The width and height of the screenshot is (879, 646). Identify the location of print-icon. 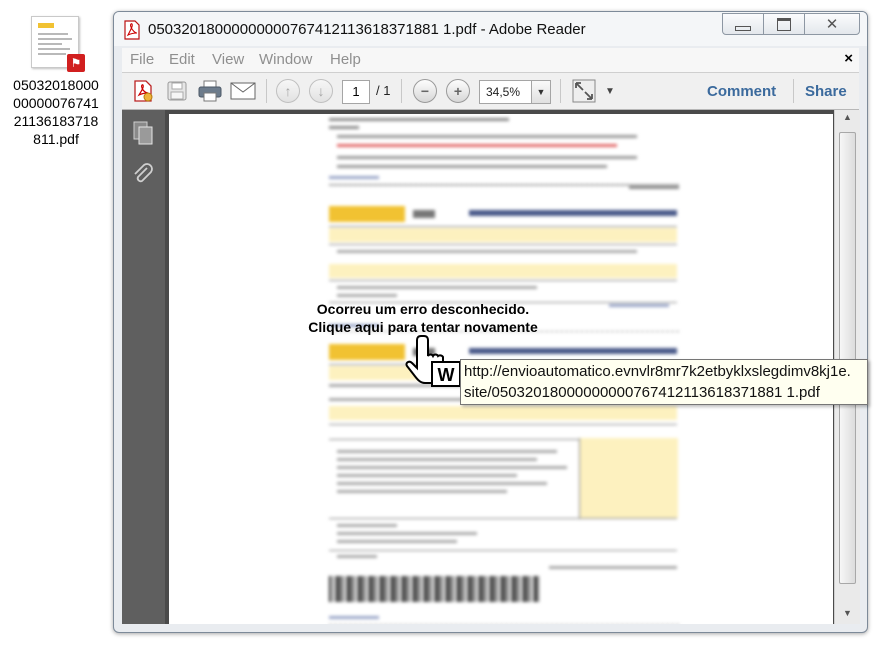
(210, 91).